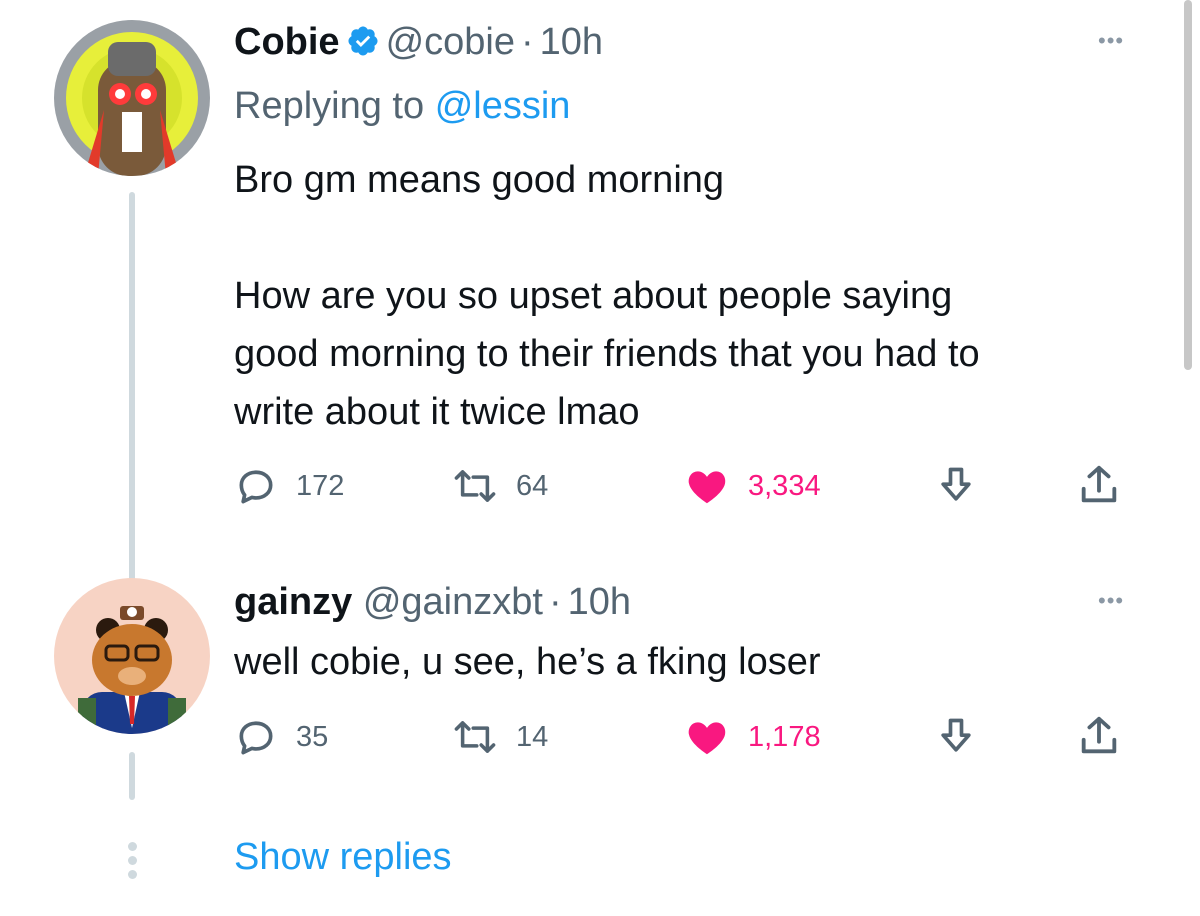 This screenshot has height=916, width=1200. What do you see at coordinates (571, 42) in the screenshot?
I see `tweet-1-time: 10h` at bounding box center [571, 42].